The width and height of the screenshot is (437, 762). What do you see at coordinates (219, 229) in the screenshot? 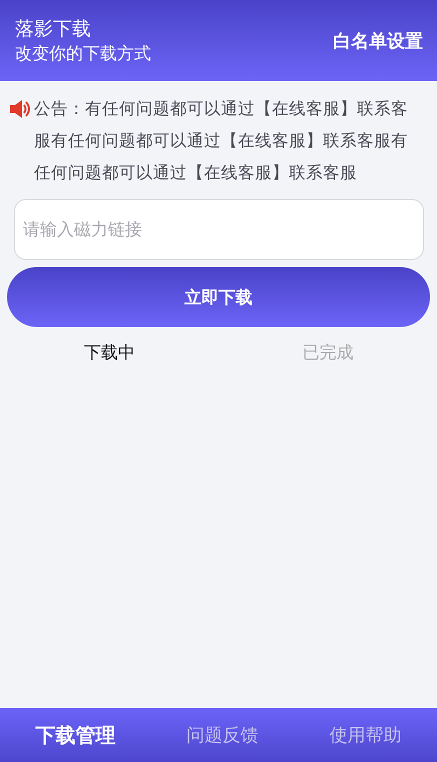
I see `magnet-link-field: 请输入磁力链接` at bounding box center [219, 229].